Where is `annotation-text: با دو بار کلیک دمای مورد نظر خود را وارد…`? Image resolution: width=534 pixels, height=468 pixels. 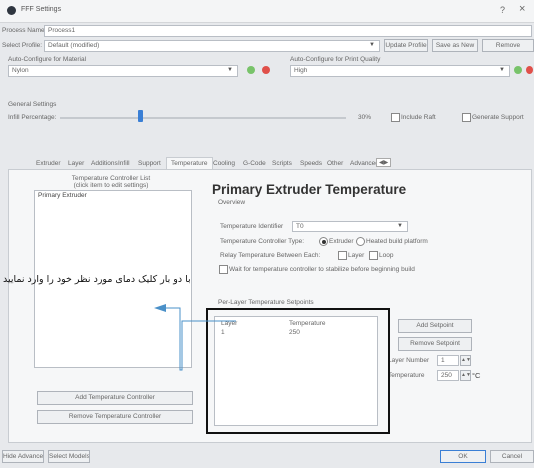
annotation-text: با دو بار کلیک دمای مورد نظر خود را وارد… is located at coordinates (97, 279).